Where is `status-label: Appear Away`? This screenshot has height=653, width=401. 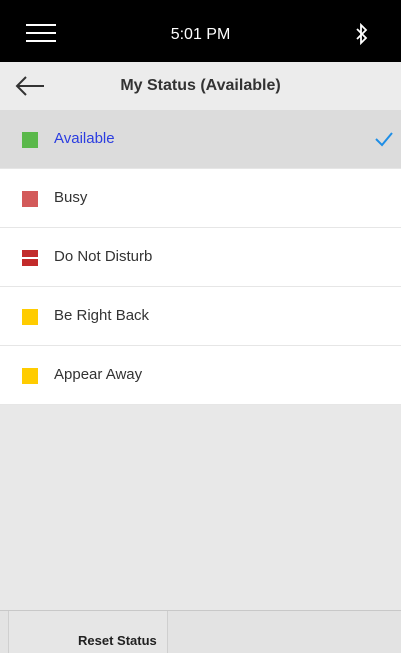 status-label: Appear Away is located at coordinates (98, 374).